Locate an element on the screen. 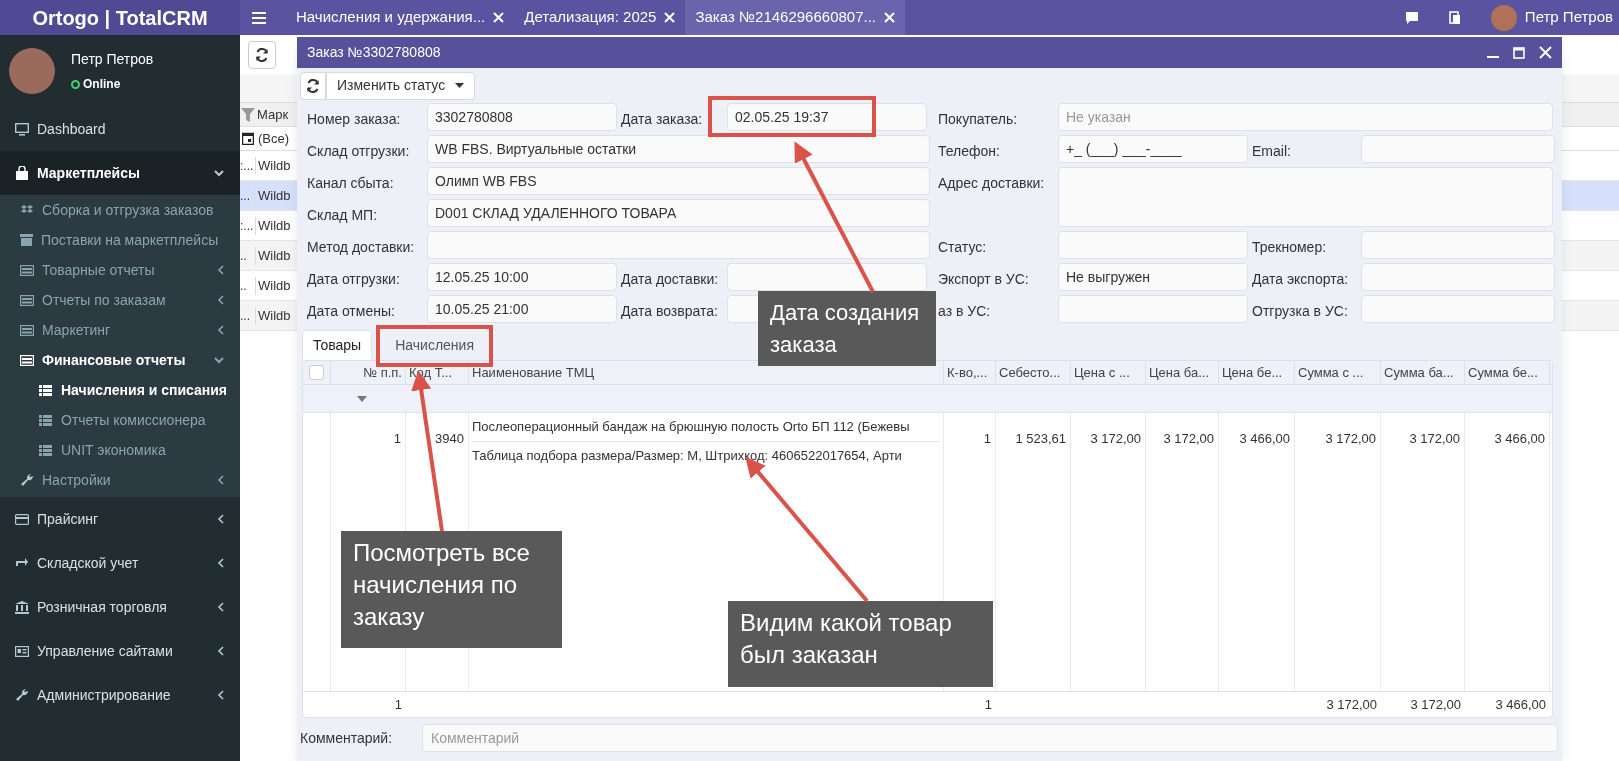 The height and width of the screenshot is (761, 1619). table-cell: 3 466,00 is located at coordinates (1257, 441).